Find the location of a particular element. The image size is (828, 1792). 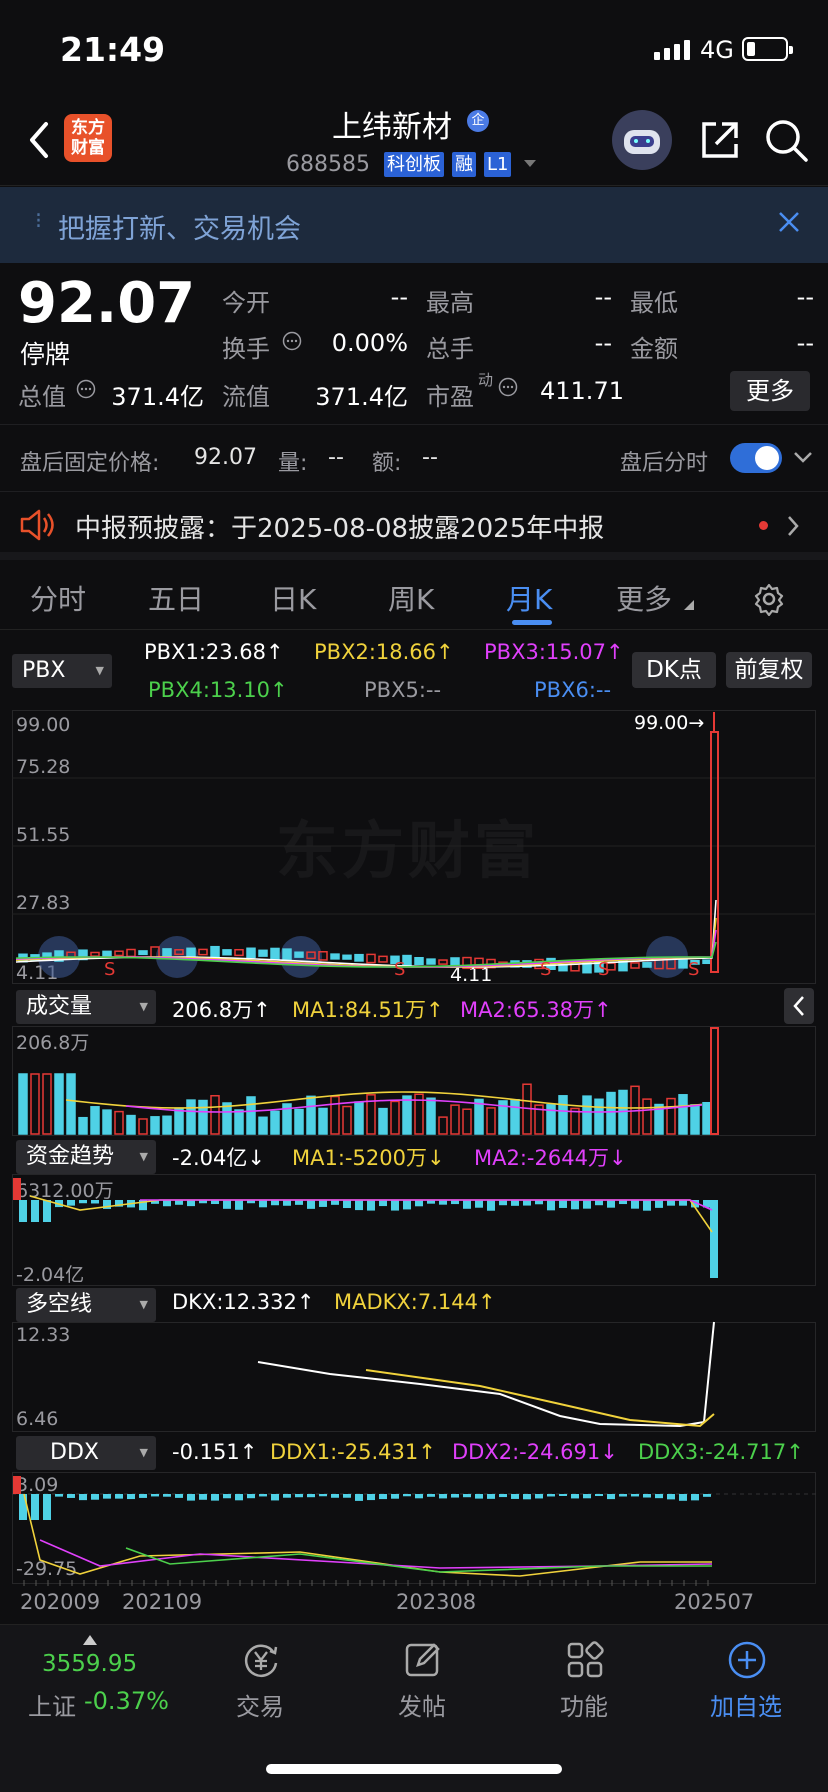

nav-add-watchlist-label: 加自选 is located at coordinates (746, 1707).